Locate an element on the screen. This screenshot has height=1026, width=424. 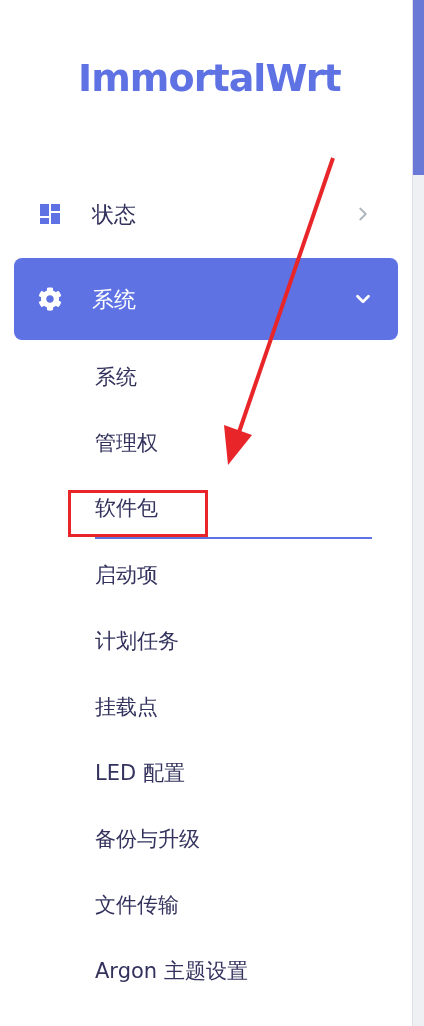
scrollbar-thumb is located at coordinates (418, 87).